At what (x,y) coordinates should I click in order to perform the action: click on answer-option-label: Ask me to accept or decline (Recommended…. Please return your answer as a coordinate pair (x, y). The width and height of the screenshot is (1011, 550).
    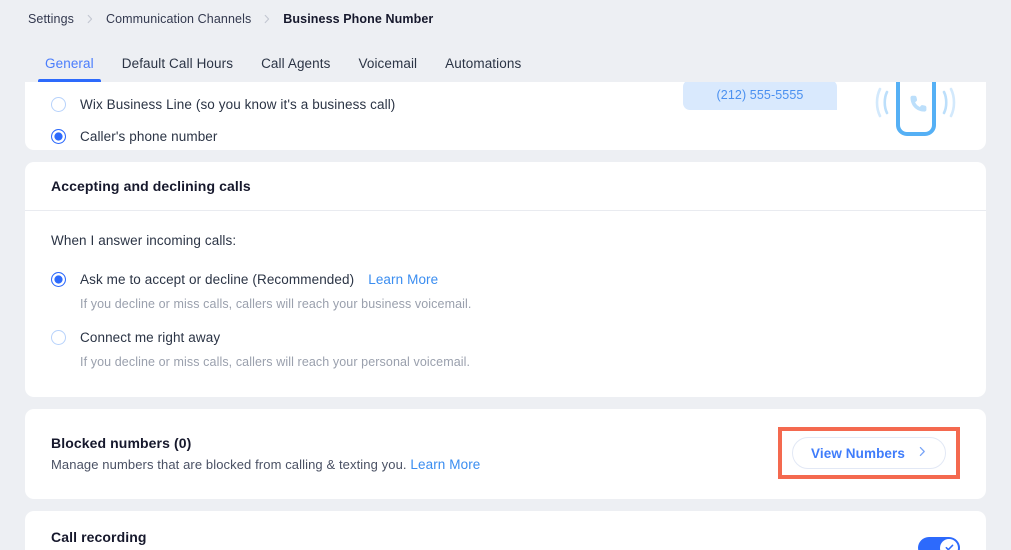
    Looking at the image, I should click on (217, 279).